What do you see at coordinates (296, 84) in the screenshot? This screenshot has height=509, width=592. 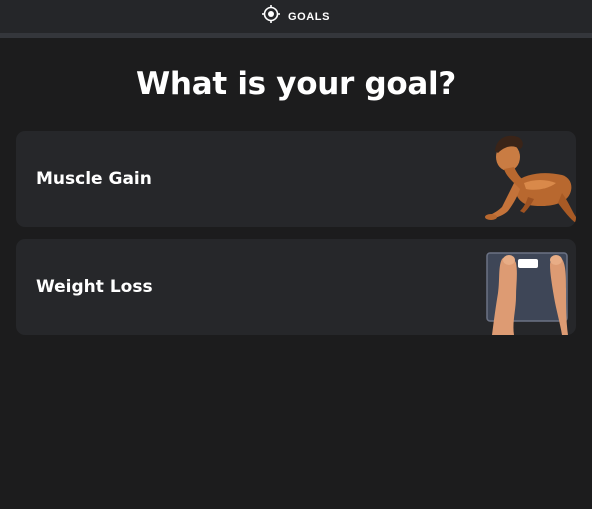 I see `page-title: What is your goal?` at bounding box center [296, 84].